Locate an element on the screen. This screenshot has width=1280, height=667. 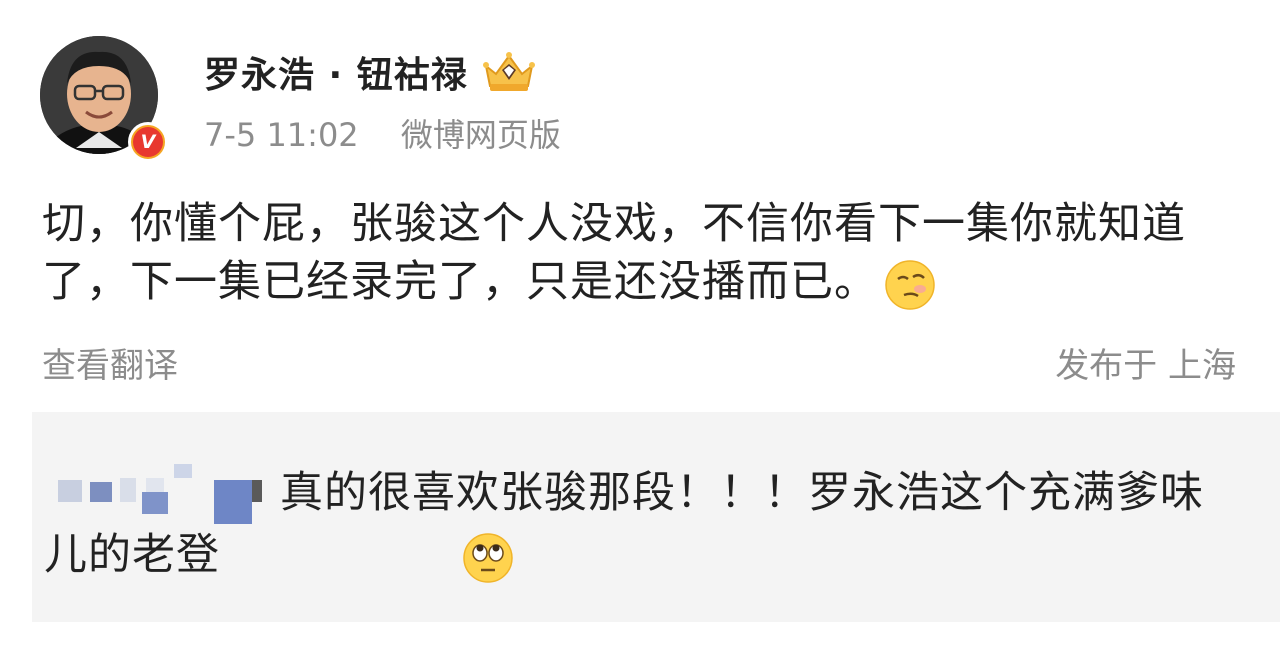
translate-link: 查看翻译 is located at coordinates (110, 362).